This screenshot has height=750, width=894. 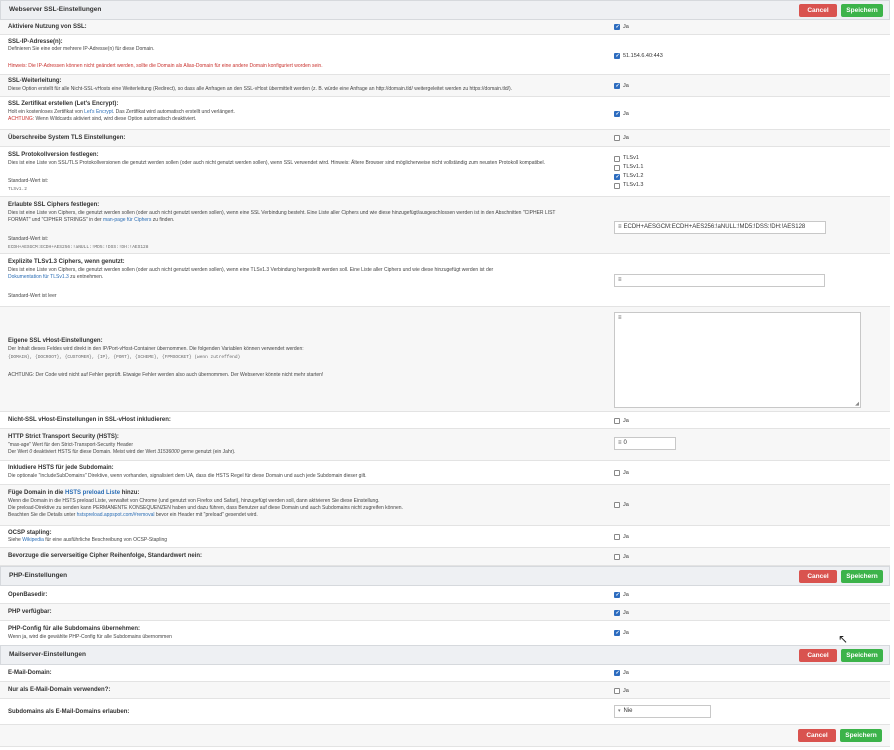 I want to click on php-section-header: PHP-Einstellungen Cancel Speichern, so click(x=445, y=576).